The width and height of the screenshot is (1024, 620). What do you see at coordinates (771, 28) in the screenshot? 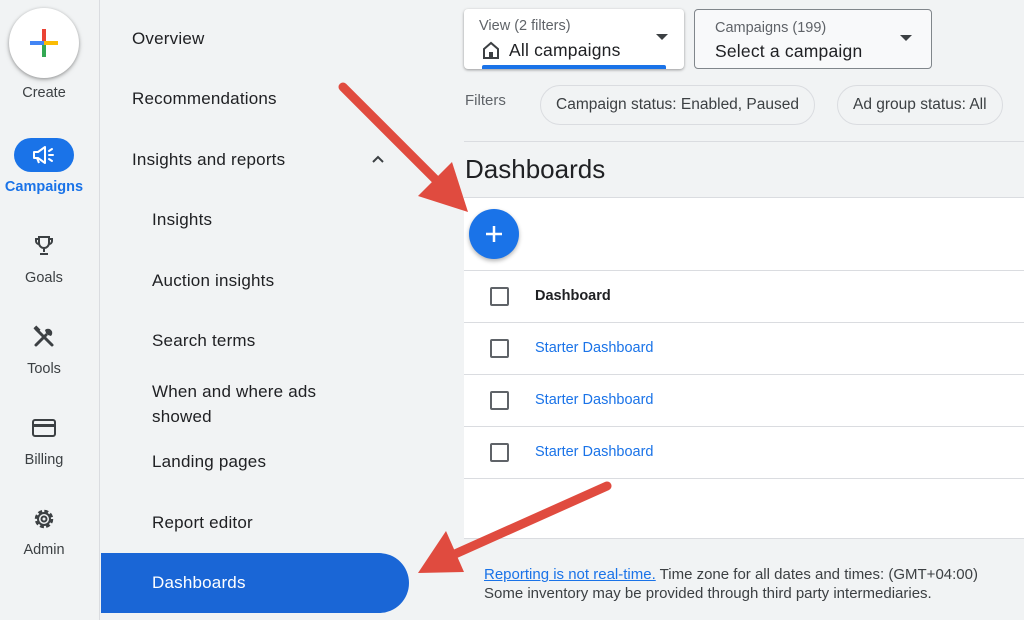
I see `campaign-dropdown-caption: Campaigns (199)` at bounding box center [771, 28].